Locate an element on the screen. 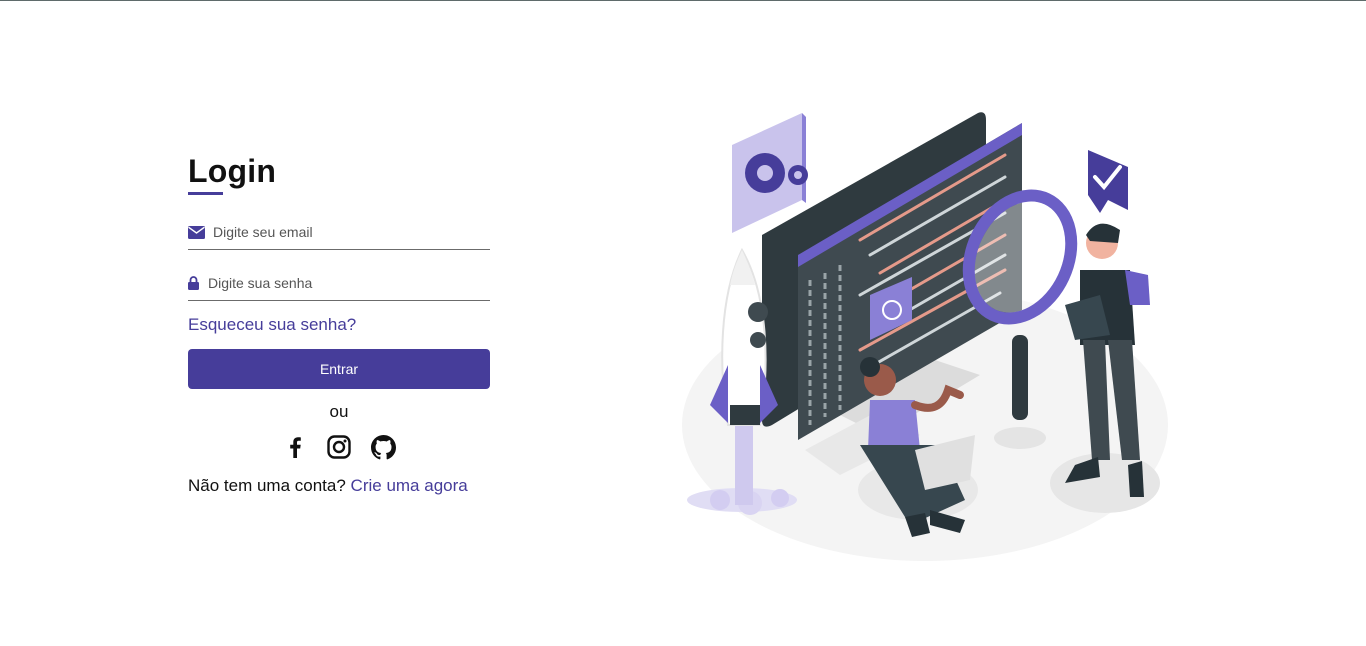 The image size is (1366, 646). title-underline is located at coordinates (205, 193).